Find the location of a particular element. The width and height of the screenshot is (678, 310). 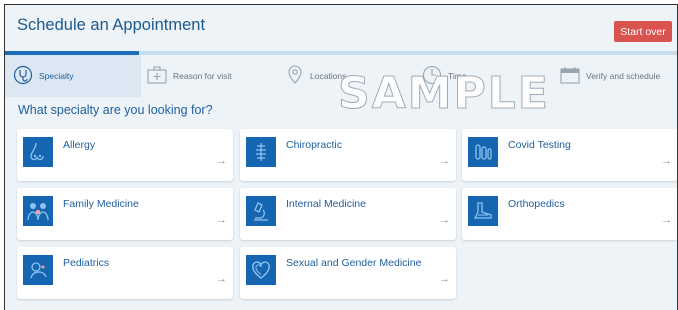

step-verify: Verify and schedule is located at coordinates (610, 76).